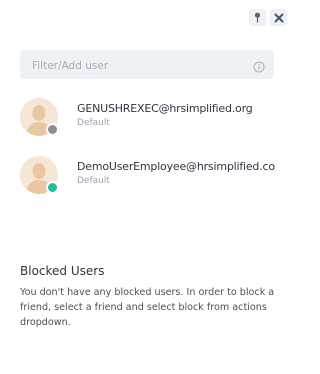  I want to click on close-button, so click(278, 17).